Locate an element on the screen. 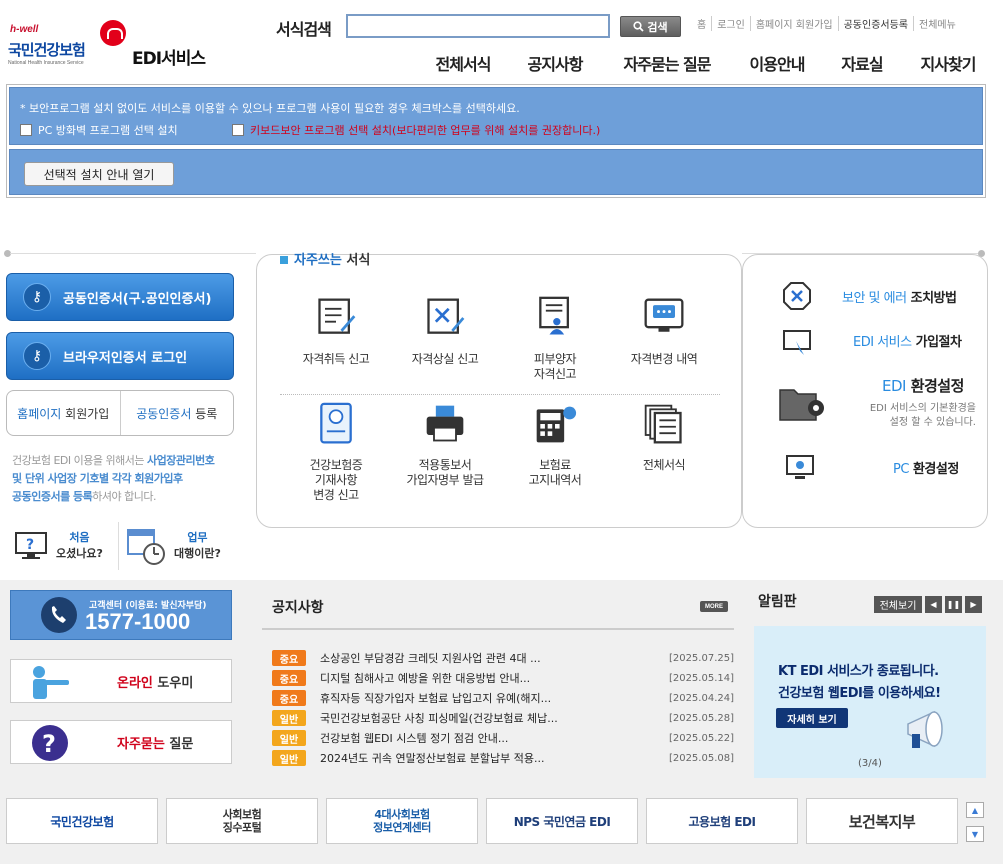  form-notice-issue: 적용통보서 가입자명부 발급 is located at coordinates (445, 445).